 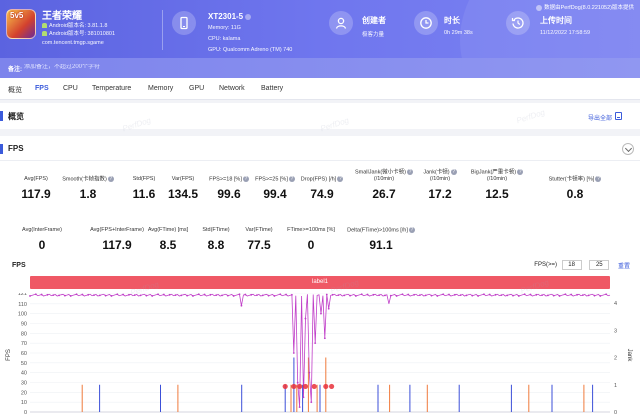 What do you see at coordinates (452, 20) in the screenshot?
I see `duration-title: 时长` at bounding box center [452, 20].